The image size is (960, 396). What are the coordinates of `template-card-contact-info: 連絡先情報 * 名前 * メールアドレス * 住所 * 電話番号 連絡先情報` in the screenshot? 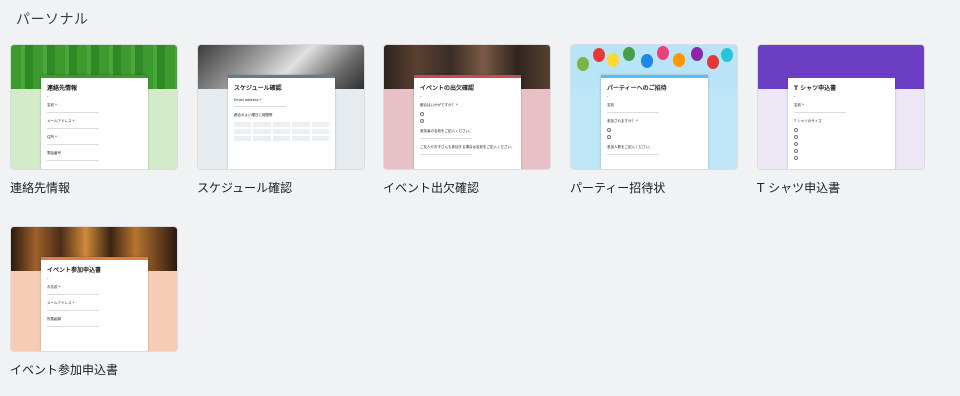 It's located at (94, 120).